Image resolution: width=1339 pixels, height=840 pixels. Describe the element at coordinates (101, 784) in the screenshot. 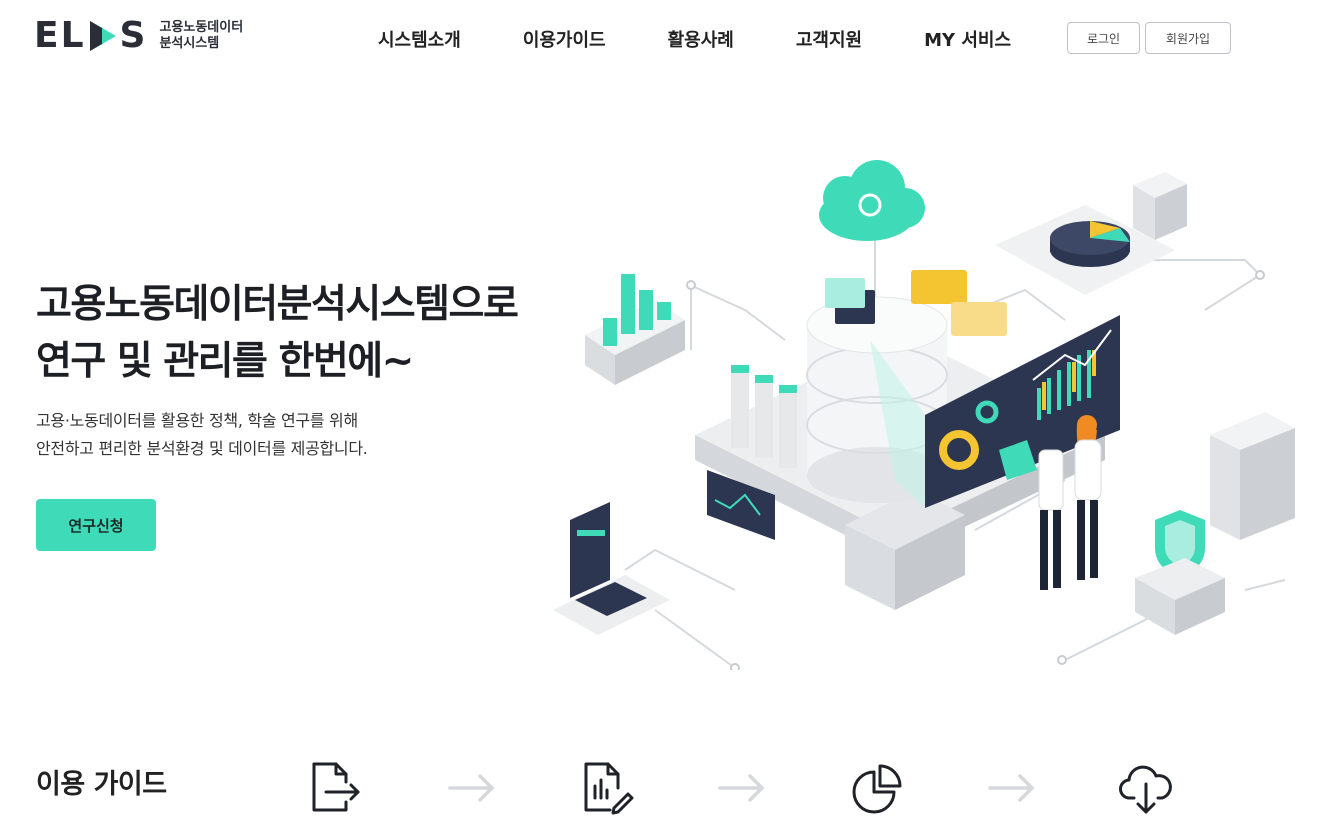

I see `guide-title: 이용 가이드` at that location.